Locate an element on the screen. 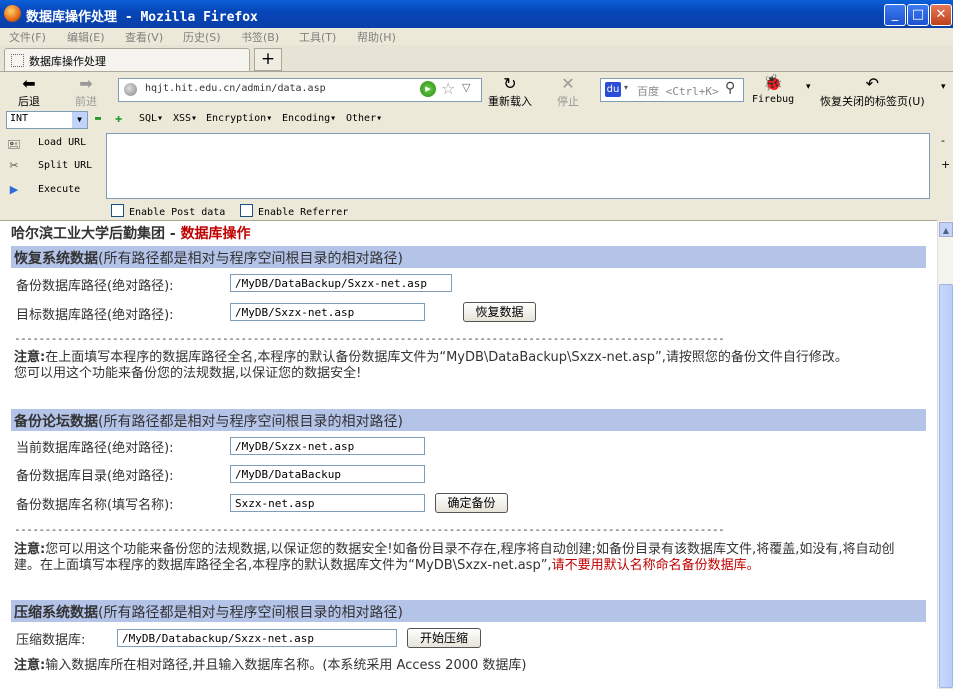 This screenshot has width=953, height=689. enable-post-checkbox: Enable Post data is located at coordinates (168, 211).